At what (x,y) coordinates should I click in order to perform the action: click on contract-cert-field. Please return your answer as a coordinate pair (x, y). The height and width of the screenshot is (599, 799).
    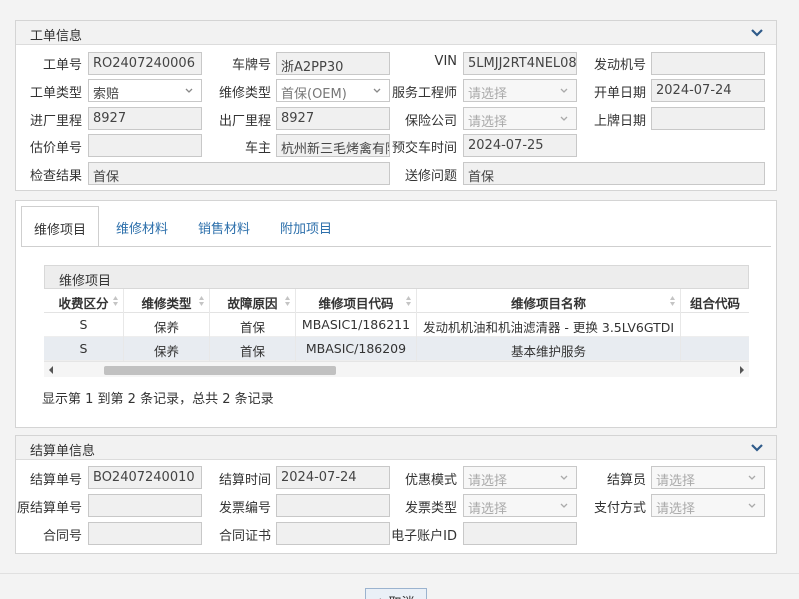
    Looking at the image, I should click on (333, 533).